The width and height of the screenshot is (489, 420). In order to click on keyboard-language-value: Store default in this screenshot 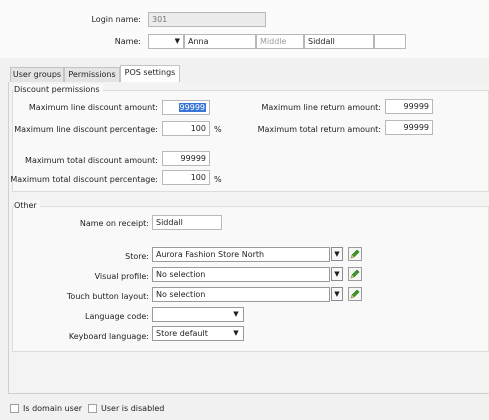, I will do `click(182, 333)`.